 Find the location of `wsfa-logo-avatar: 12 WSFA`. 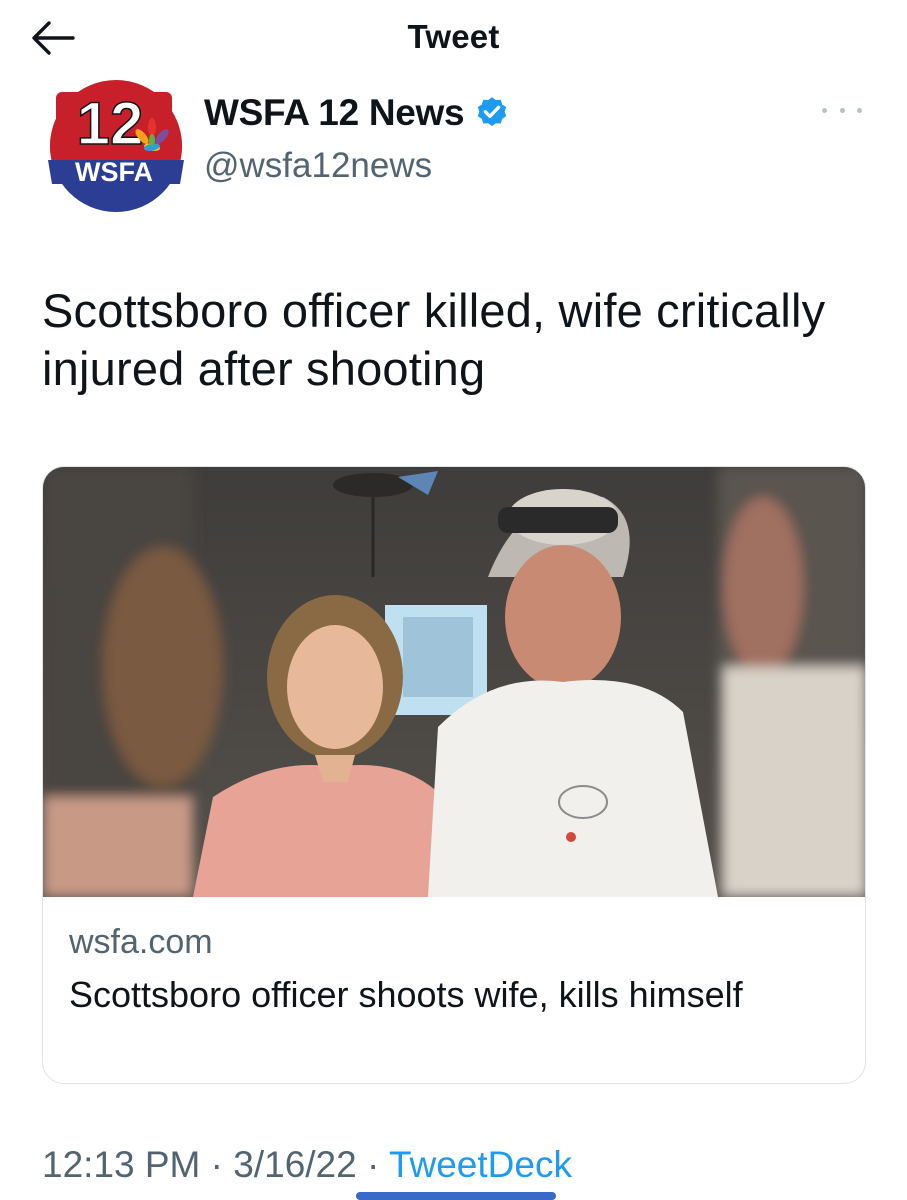

wsfa-logo-avatar: 12 WSFA is located at coordinates (116, 146).